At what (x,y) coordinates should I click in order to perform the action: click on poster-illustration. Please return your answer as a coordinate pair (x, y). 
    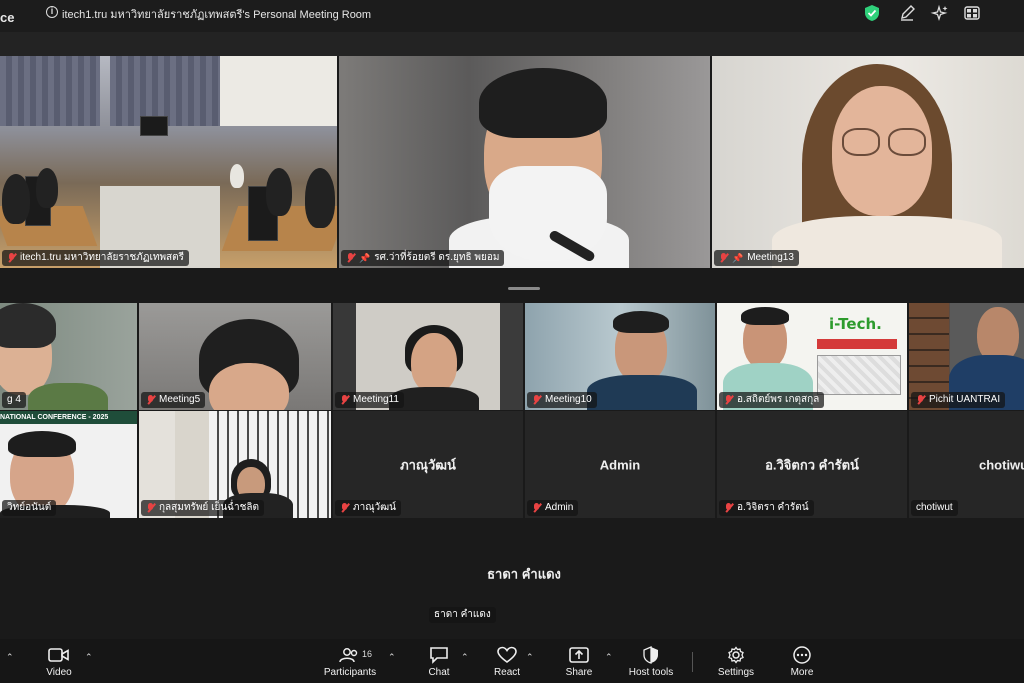
    Looking at the image, I should click on (859, 375).